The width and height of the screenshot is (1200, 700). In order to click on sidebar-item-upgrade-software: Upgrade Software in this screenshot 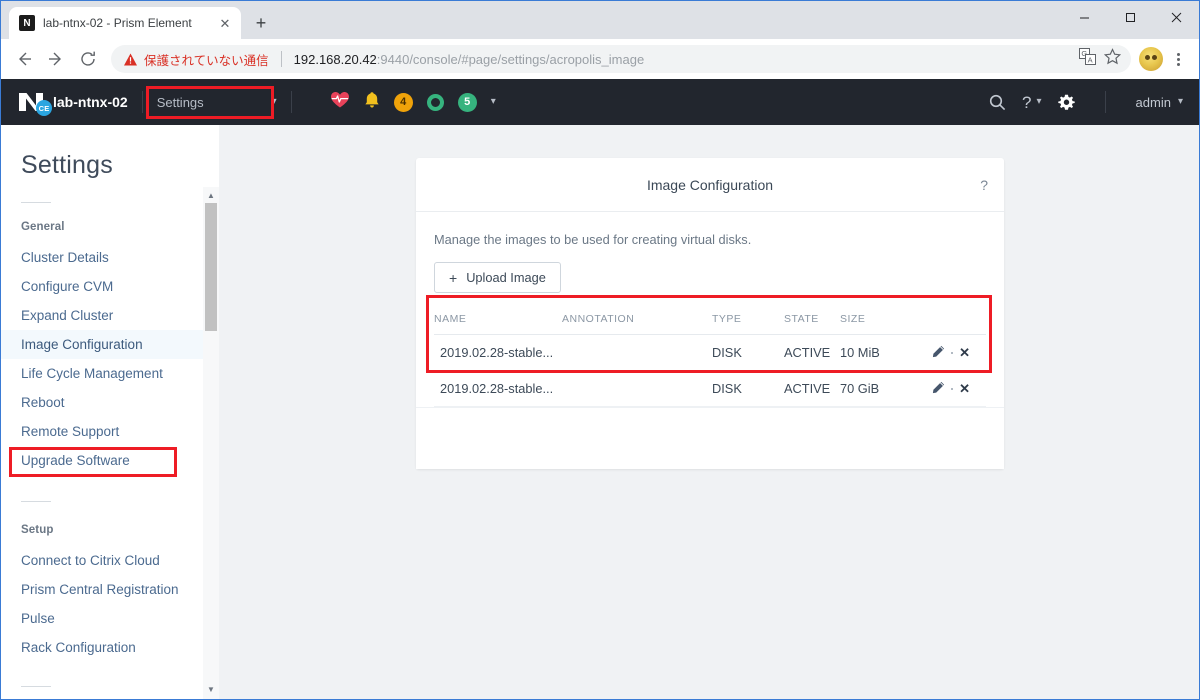, I will do `click(110, 460)`.